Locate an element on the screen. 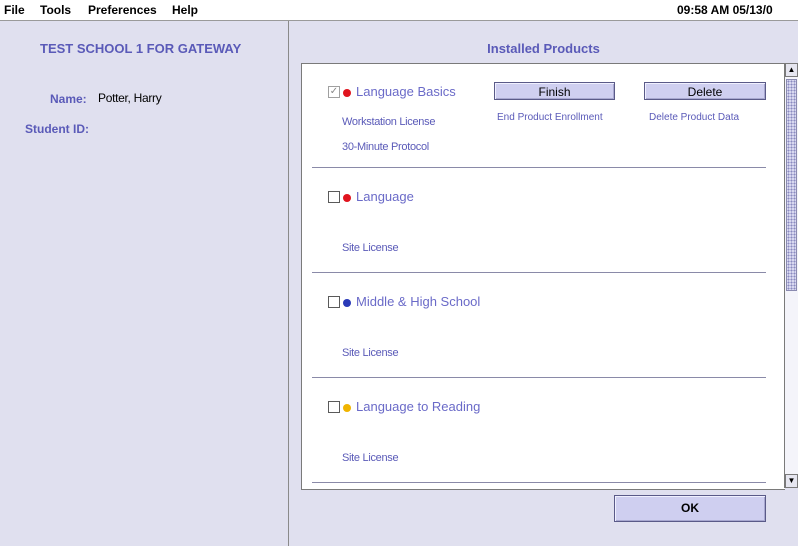  product-name: Language Basics is located at coordinates (406, 91).